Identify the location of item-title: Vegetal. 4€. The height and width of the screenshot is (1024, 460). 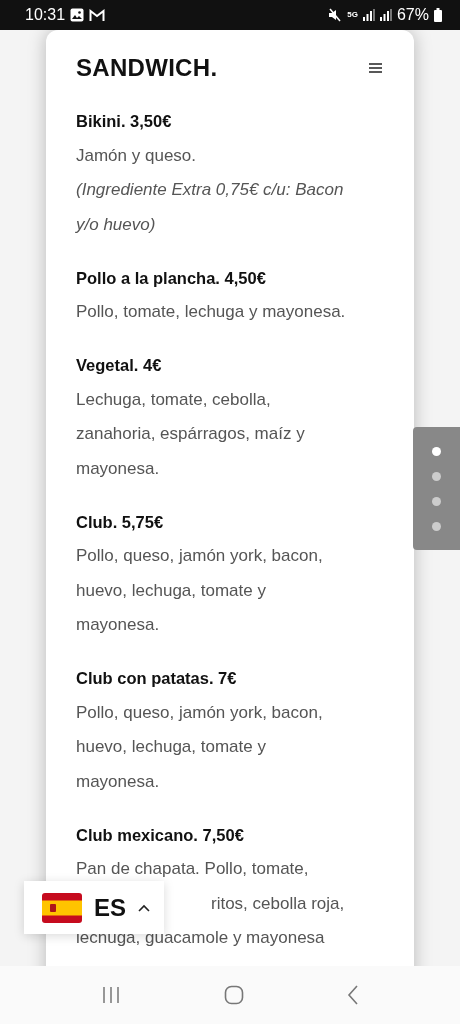
(119, 365).